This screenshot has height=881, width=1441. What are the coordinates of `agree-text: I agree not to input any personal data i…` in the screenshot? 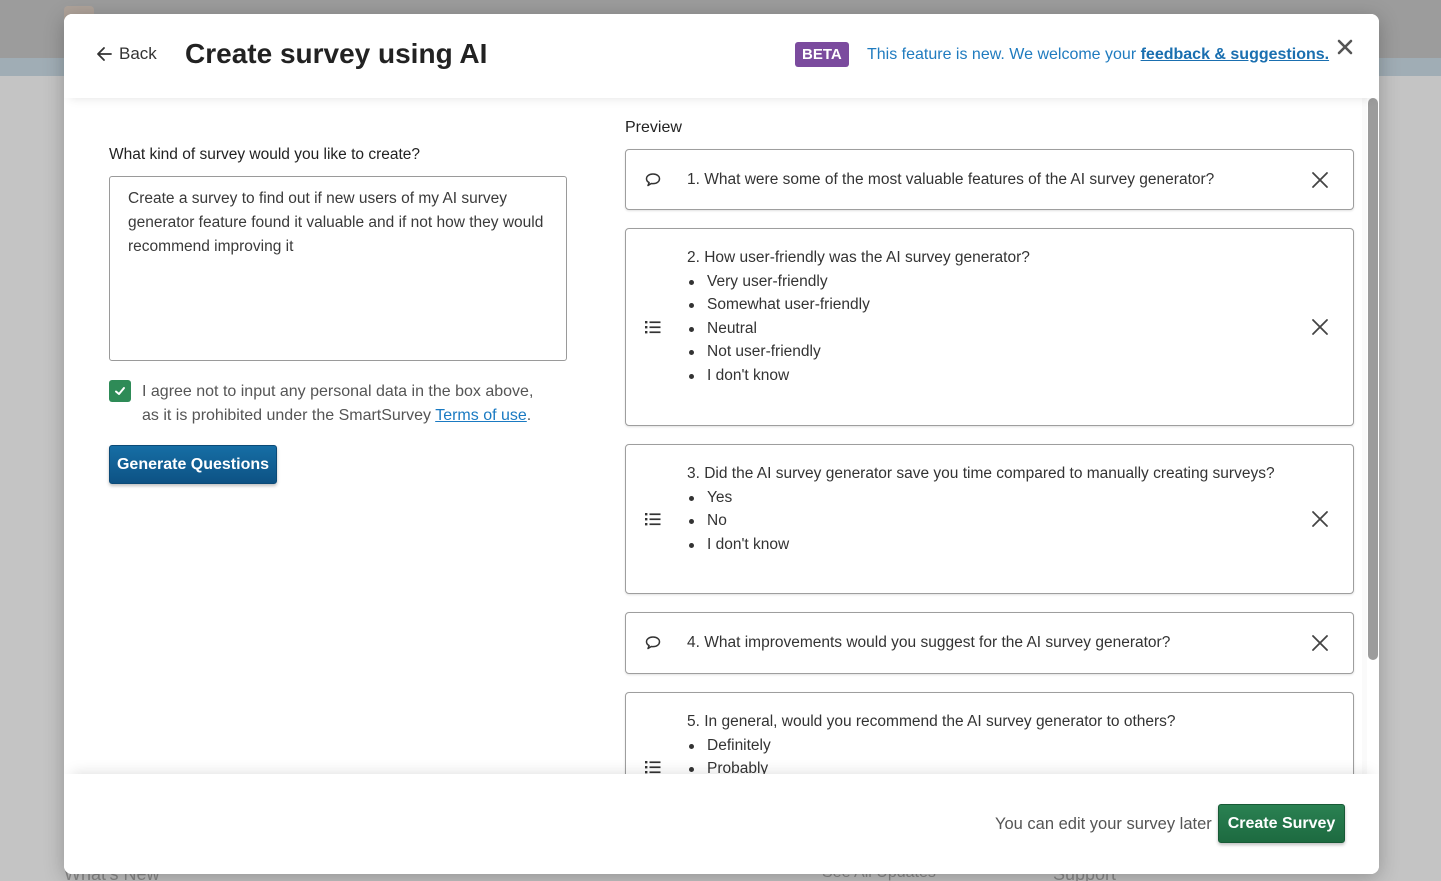 It's located at (342, 404).